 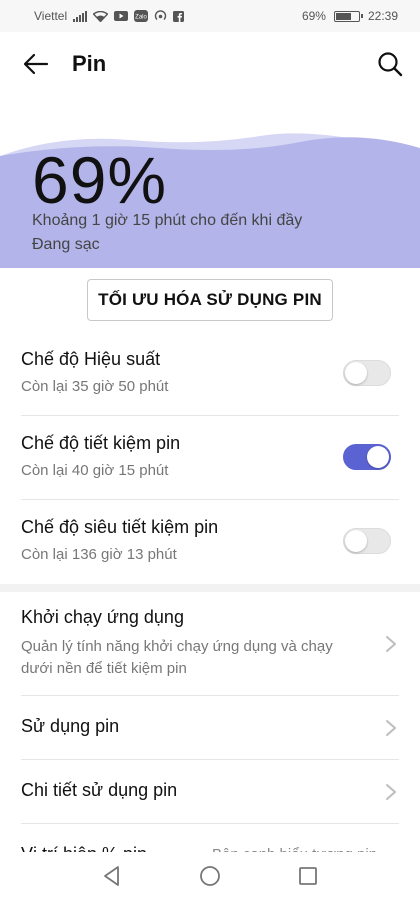 I want to click on mode-label: Chế độ siêu tiết kiệm pin, so click(x=120, y=527).